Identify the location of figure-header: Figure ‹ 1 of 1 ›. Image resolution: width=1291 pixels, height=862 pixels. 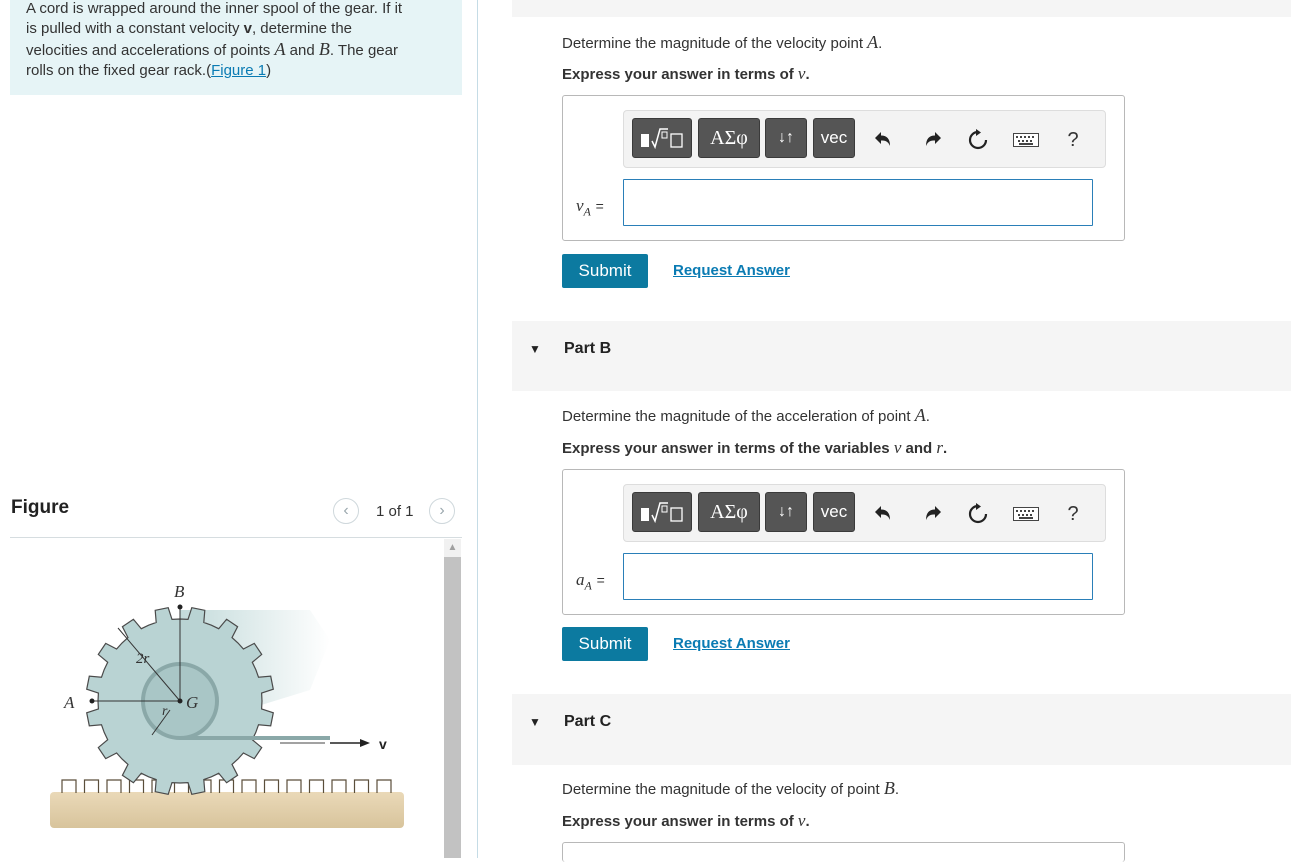
(236, 513).